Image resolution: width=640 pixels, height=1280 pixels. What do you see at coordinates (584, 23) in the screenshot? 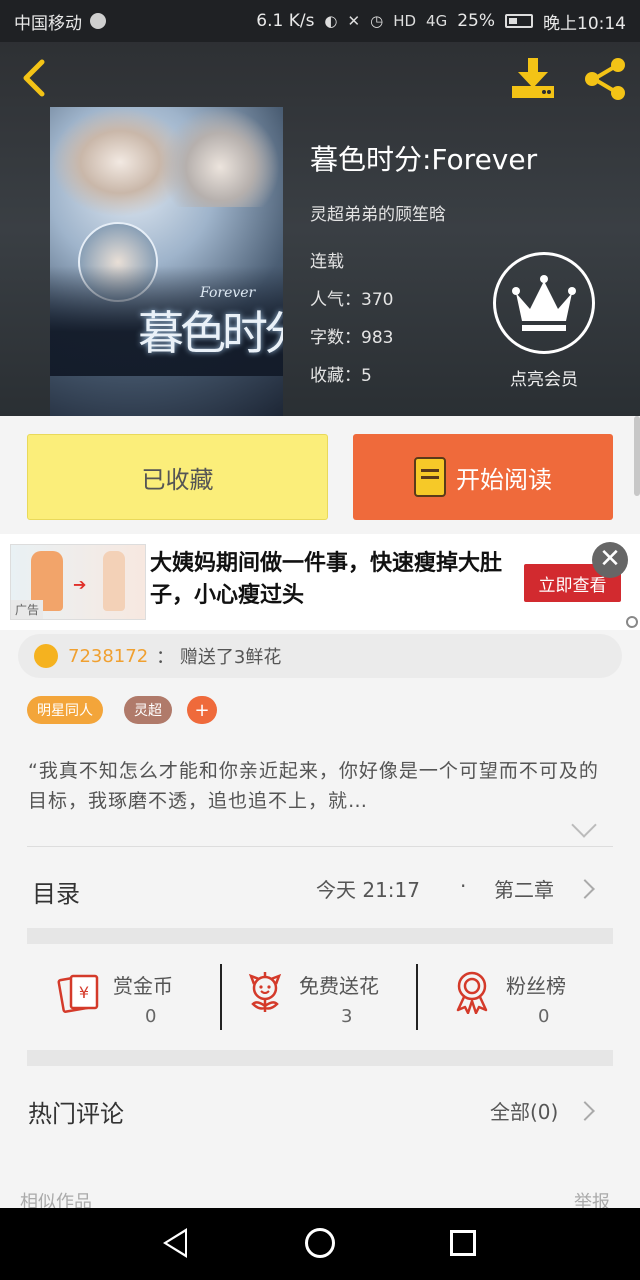
I see `clock: 晚上10:14` at bounding box center [584, 23].